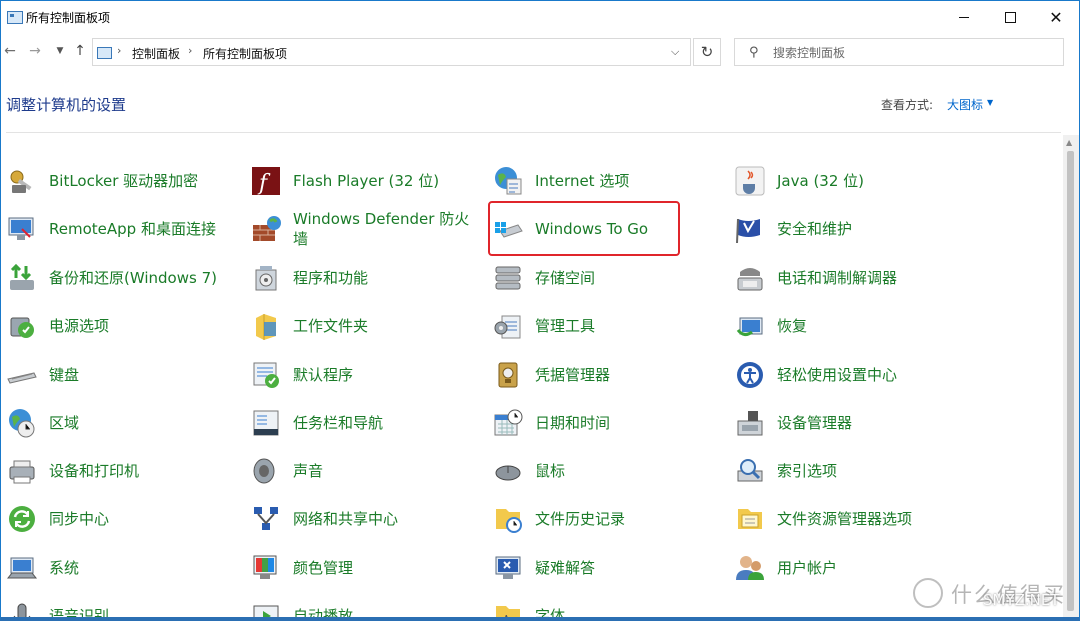  What do you see at coordinates (156, 53) in the screenshot?
I see `breadcrumb-control-panel: 控制面板` at bounding box center [156, 53].